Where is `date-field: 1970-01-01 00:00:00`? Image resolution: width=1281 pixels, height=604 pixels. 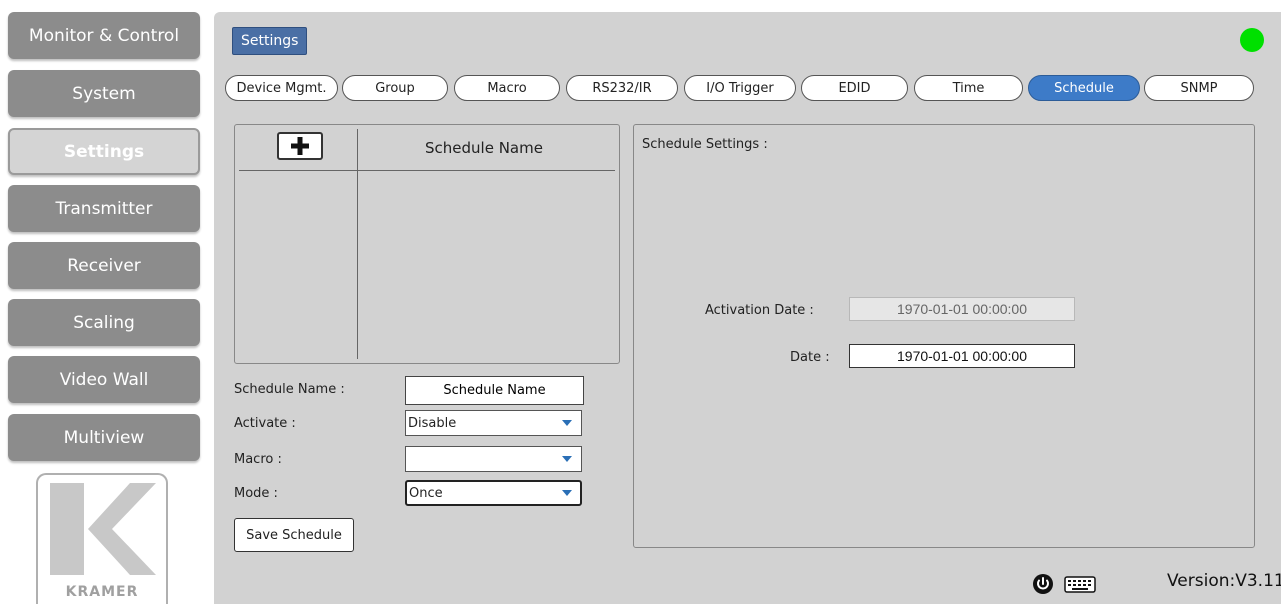
date-field: 1970-01-01 00:00:00 is located at coordinates (962, 356).